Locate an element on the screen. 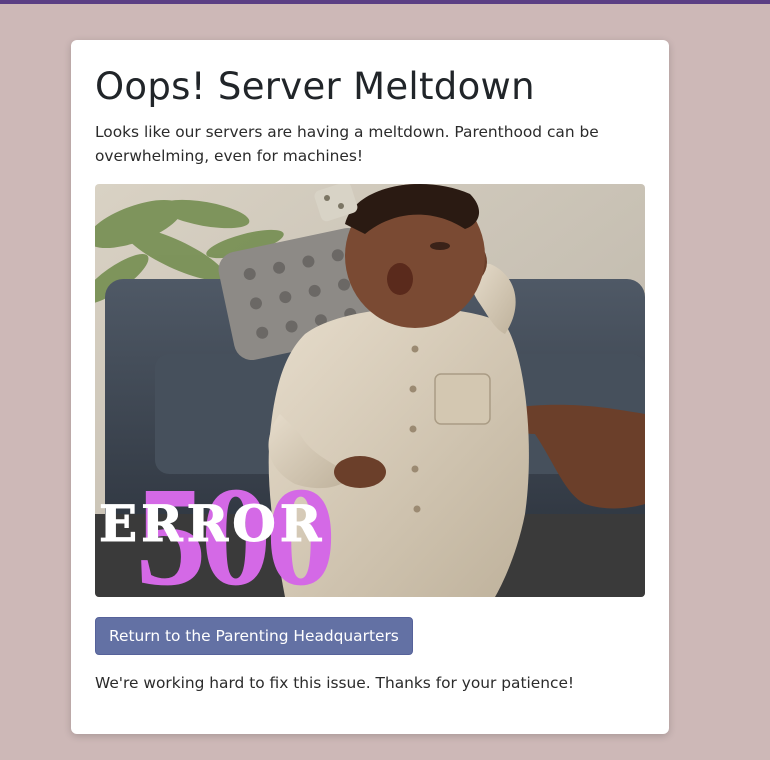 This screenshot has width=770, height=760. page-title: Oops! Server Meltdown is located at coordinates (315, 86).